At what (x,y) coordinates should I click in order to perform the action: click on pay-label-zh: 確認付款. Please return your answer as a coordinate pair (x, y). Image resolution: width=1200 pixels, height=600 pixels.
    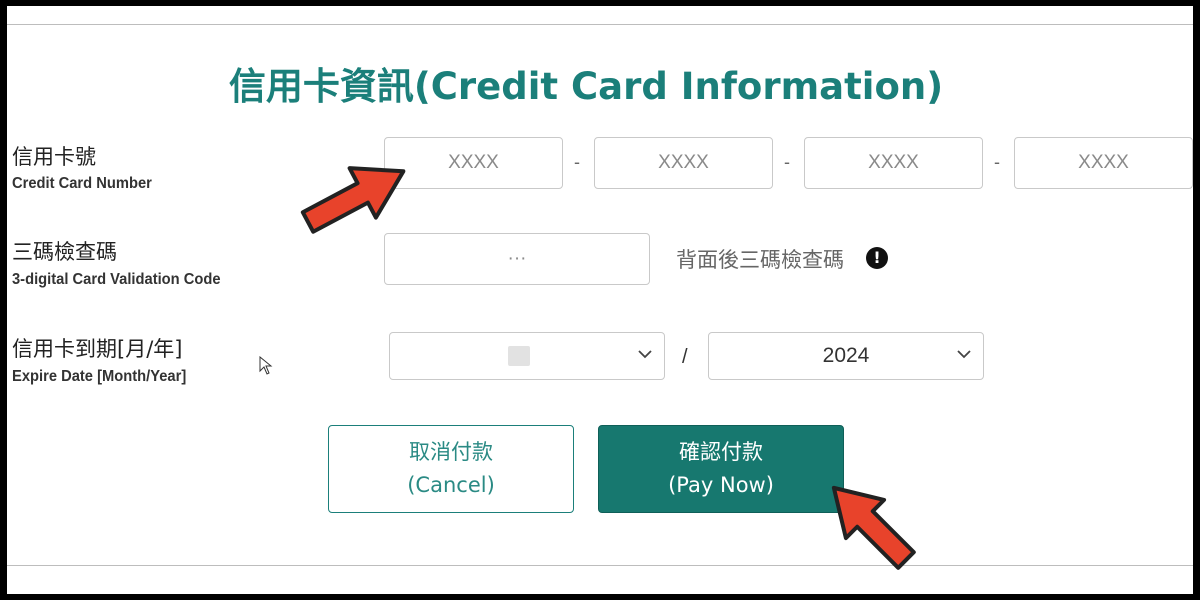
    Looking at the image, I should click on (721, 452).